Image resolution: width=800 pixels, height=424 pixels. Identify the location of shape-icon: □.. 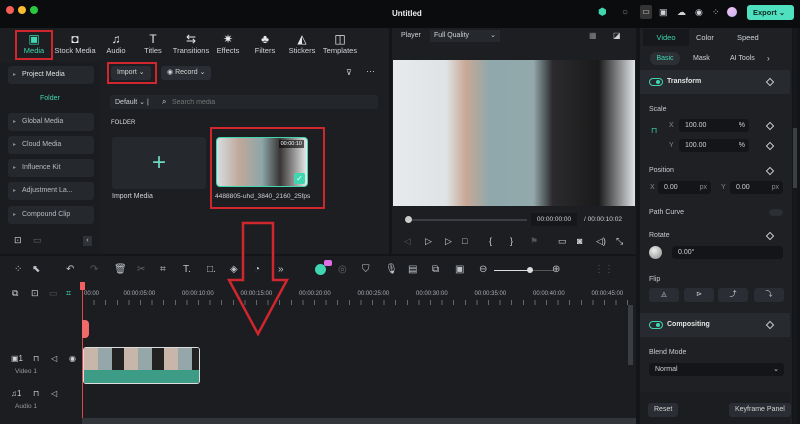
(211, 269).